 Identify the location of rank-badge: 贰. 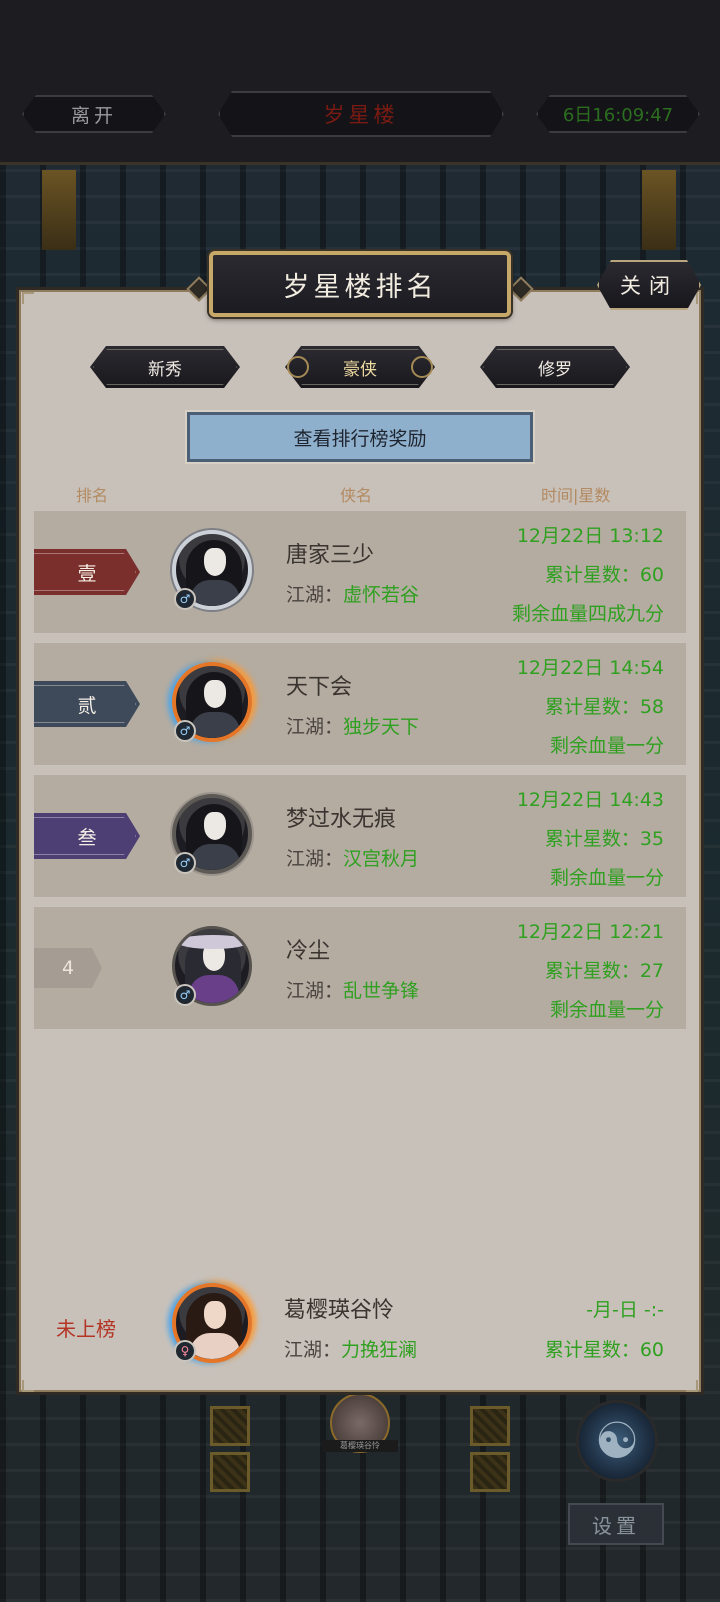
(87, 704).